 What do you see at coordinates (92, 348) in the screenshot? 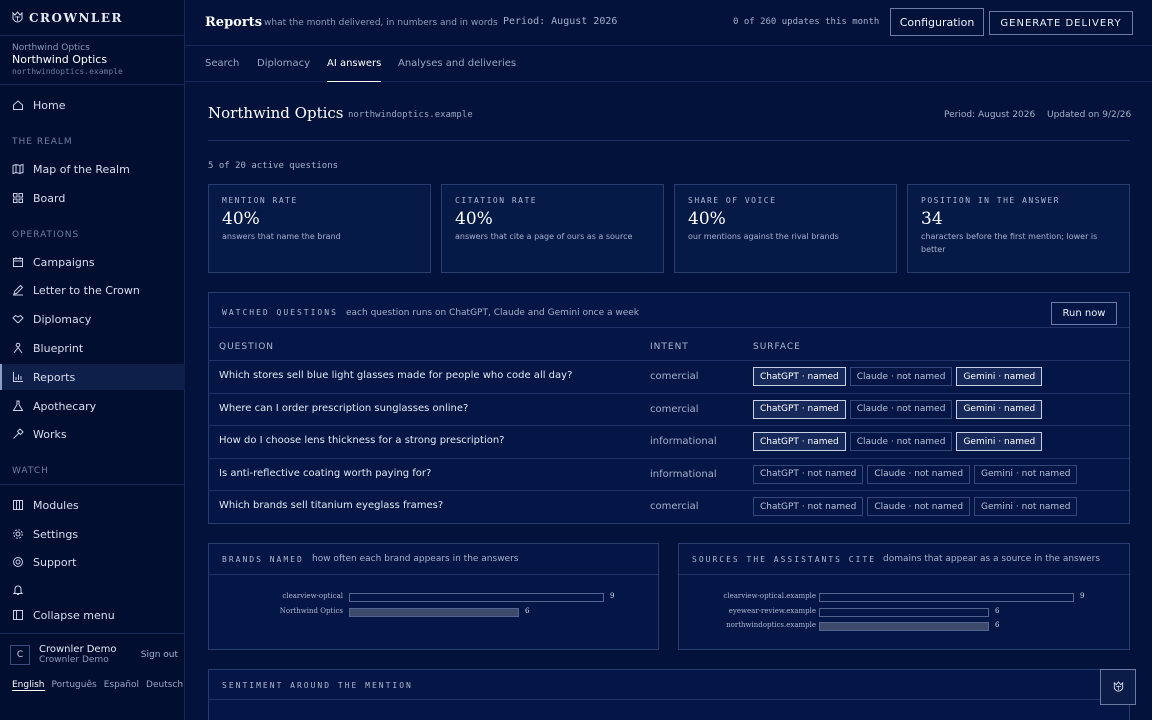
I see `nav-blueprint: Blueprint` at bounding box center [92, 348].